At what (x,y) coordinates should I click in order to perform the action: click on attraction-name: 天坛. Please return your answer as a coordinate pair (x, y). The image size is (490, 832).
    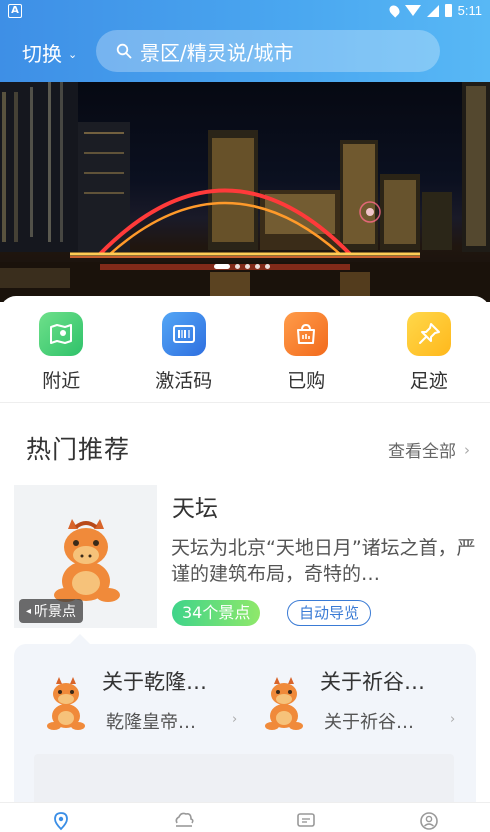
    Looking at the image, I should click on (195, 506).